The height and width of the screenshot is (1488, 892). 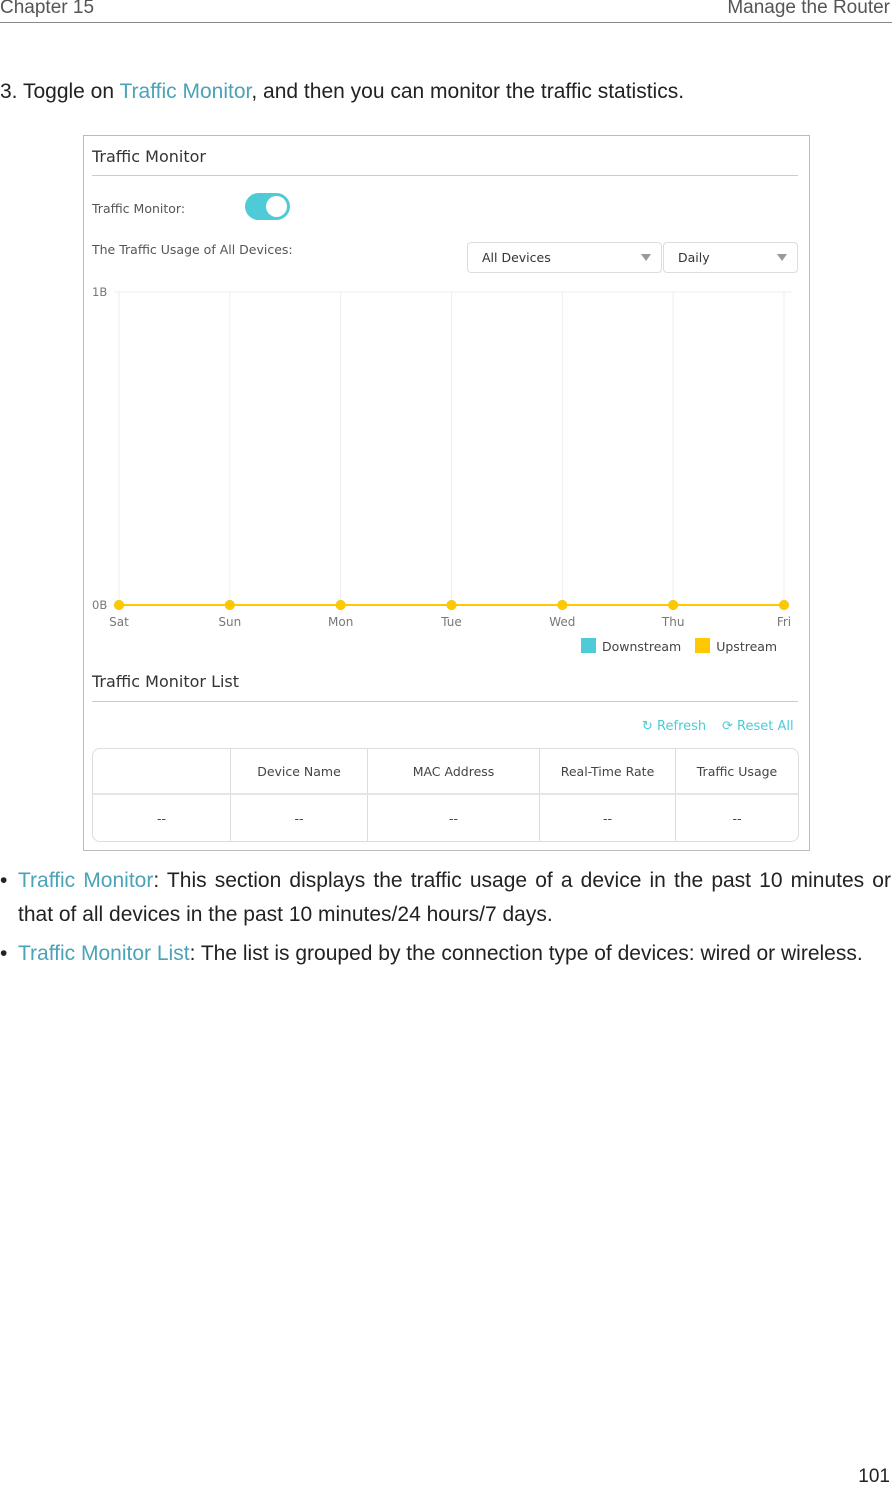 What do you see at coordinates (299, 772) in the screenshot?
I see `table-header: Device Name` at bounding box center [299, 772].